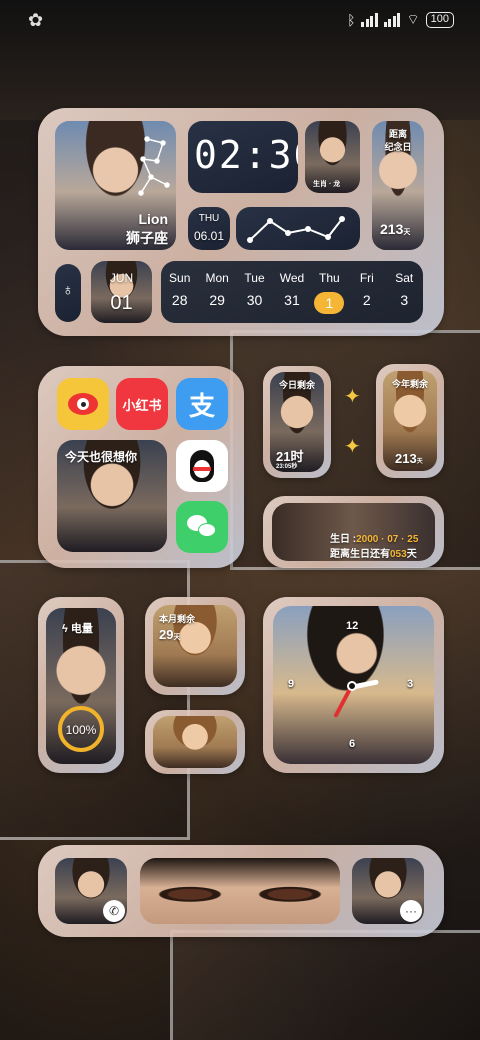 This screenshot has width=480, height=1040. What do you see at coordinates (112, 496) in the screenshot?
I see `photo-widget: 今天也很想你` at bounding box center [112, 496].